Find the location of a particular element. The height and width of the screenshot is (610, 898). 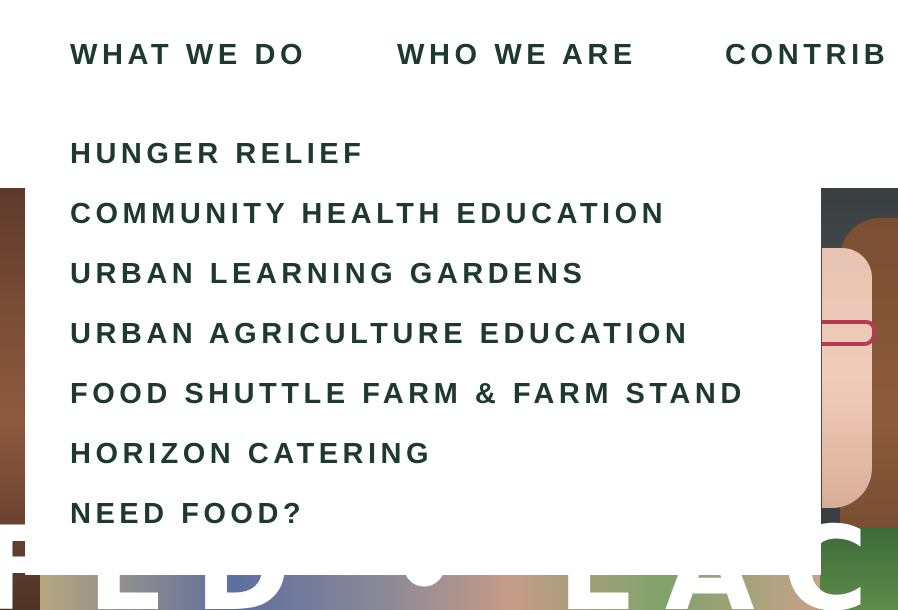

menu-item-community-health-education: COMMUNITY HEALTH EDUCATION is located at coordinates (408, 226).